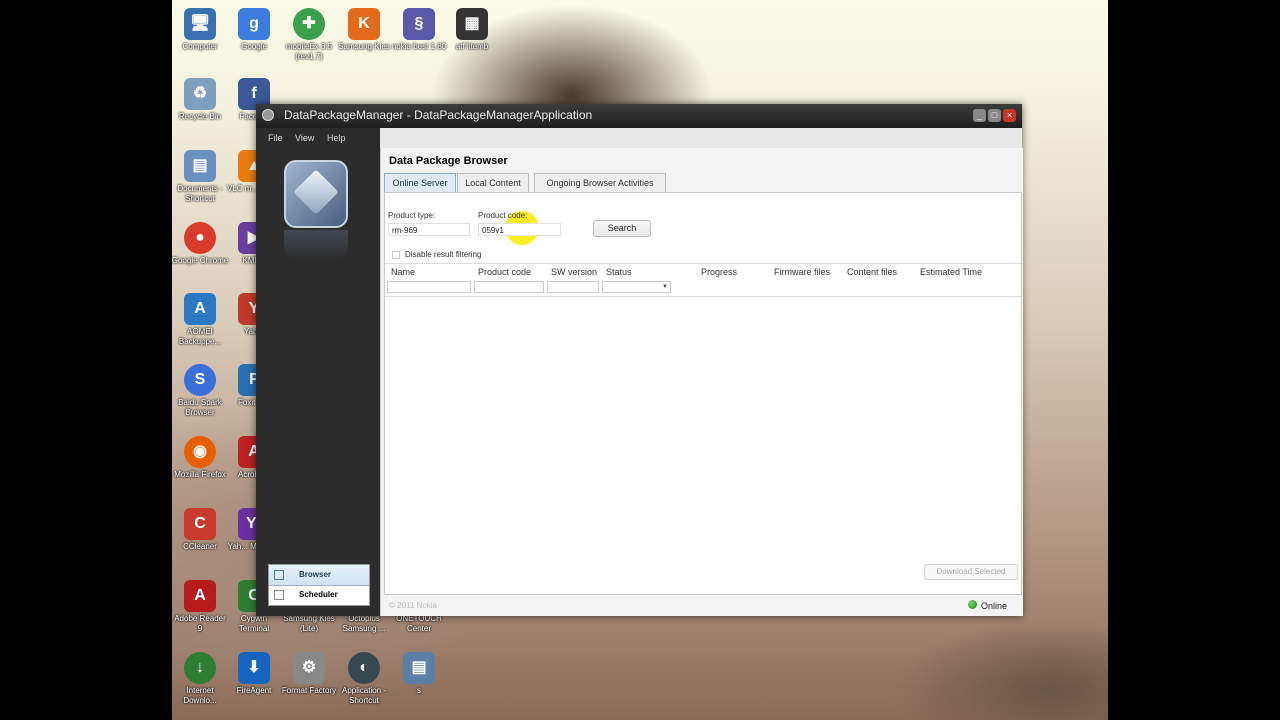 The width and height of the screenshot is (1280, 720). I want to click on minimize-button: _, so click(979, 115).